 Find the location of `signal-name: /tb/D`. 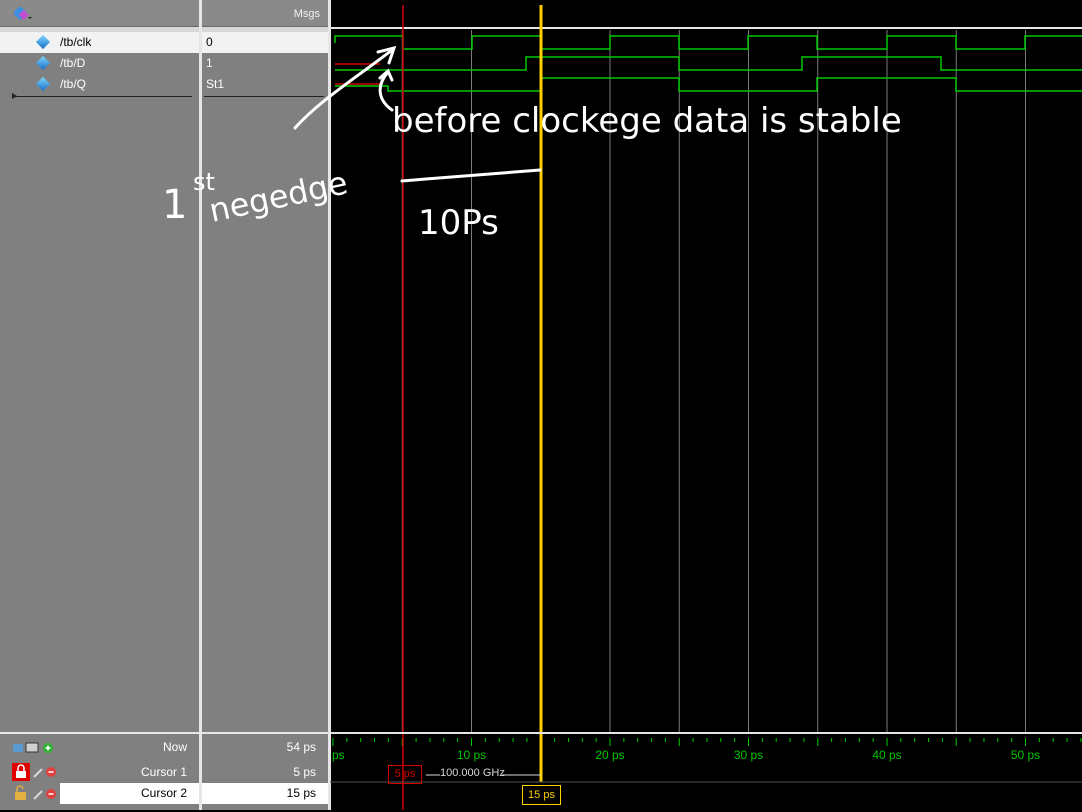

signal-name: /tb/D is located at coordinates (73, 63).